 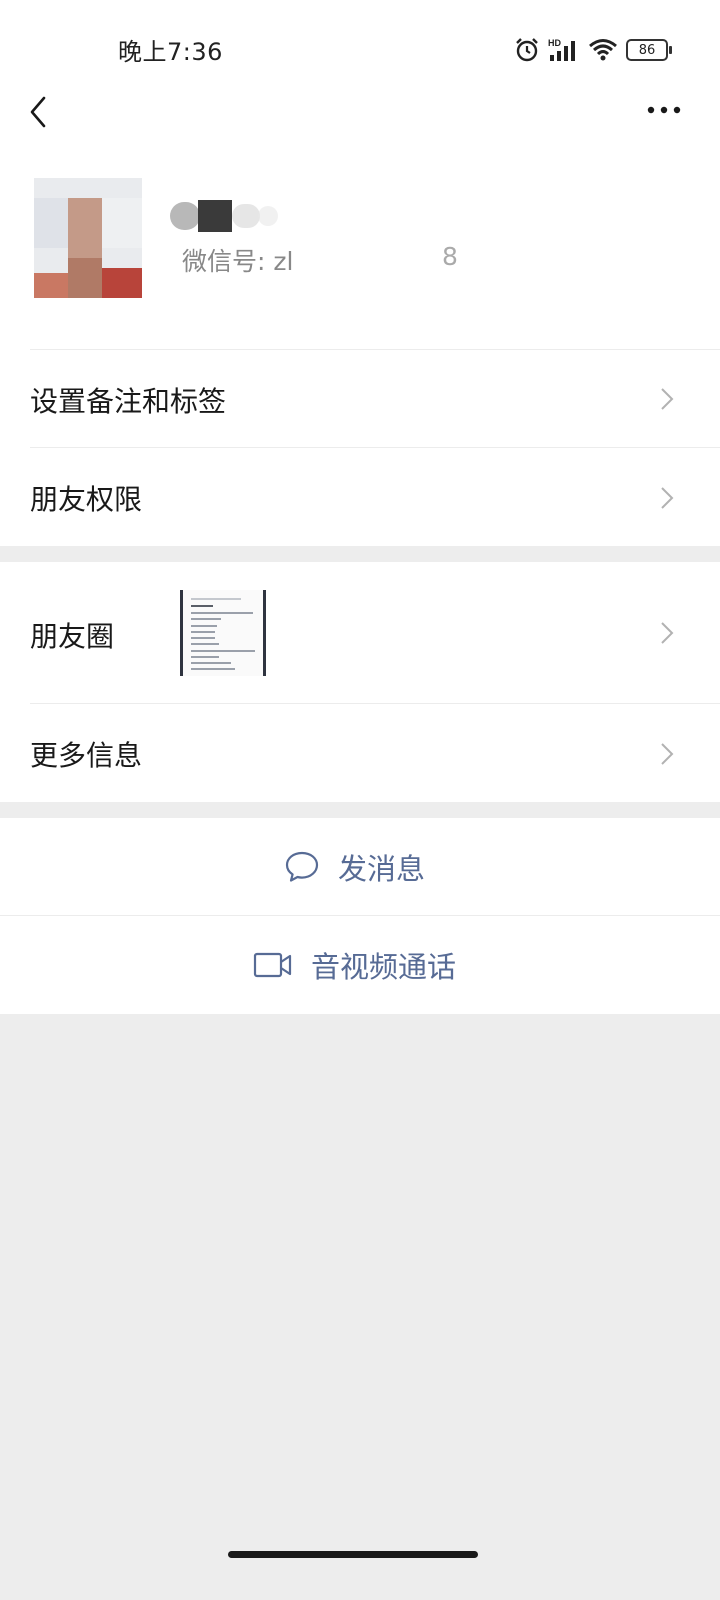 What do you see at coordinates (223, 633) in the screenshot?
I see `moments-thumbnail` at bounding box center [223, 633].